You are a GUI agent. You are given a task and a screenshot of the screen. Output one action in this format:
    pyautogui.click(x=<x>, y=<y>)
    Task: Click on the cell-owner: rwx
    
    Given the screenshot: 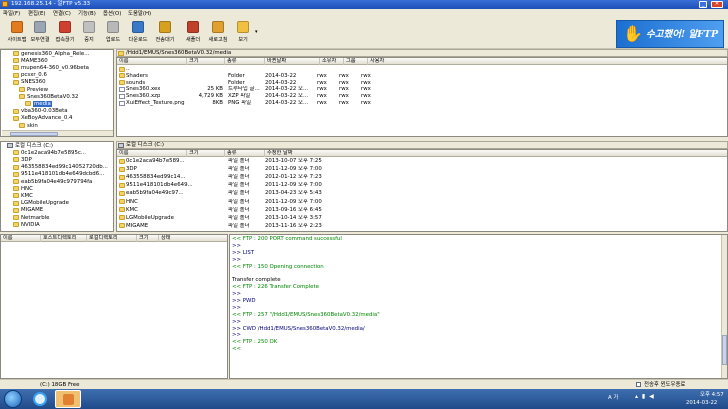 What is the action you would take?
    pyautogui.click(x=322, y=96)
    